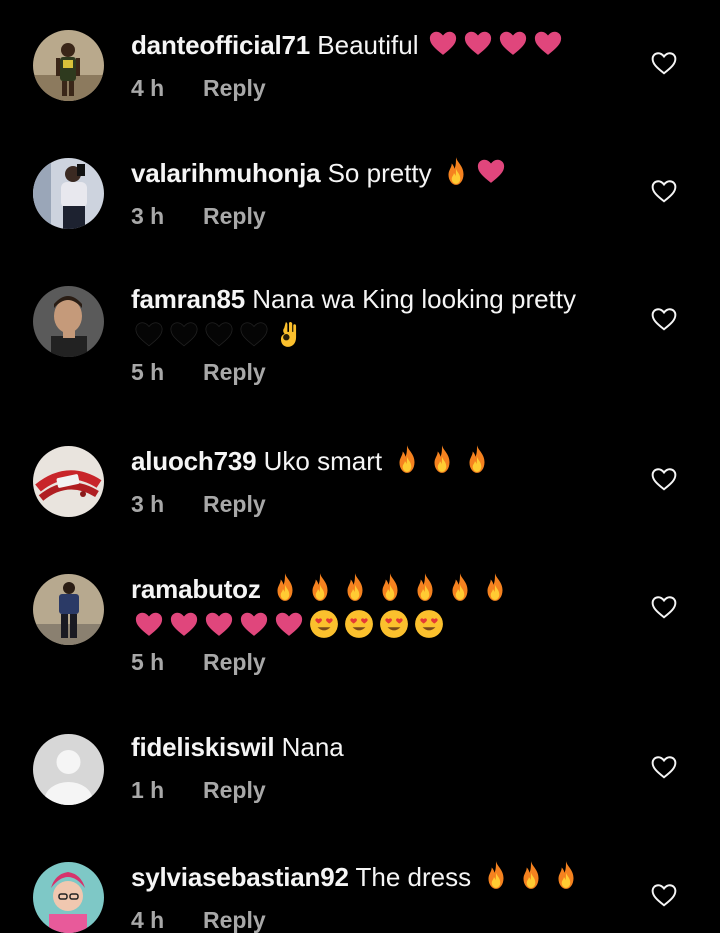 This screenshot has height=933, width=720. What do you see at coordinates (380, 747) in the screenshot?
I see `comment-line: fideliskiswil Nana` at bounding box center [380, 747].